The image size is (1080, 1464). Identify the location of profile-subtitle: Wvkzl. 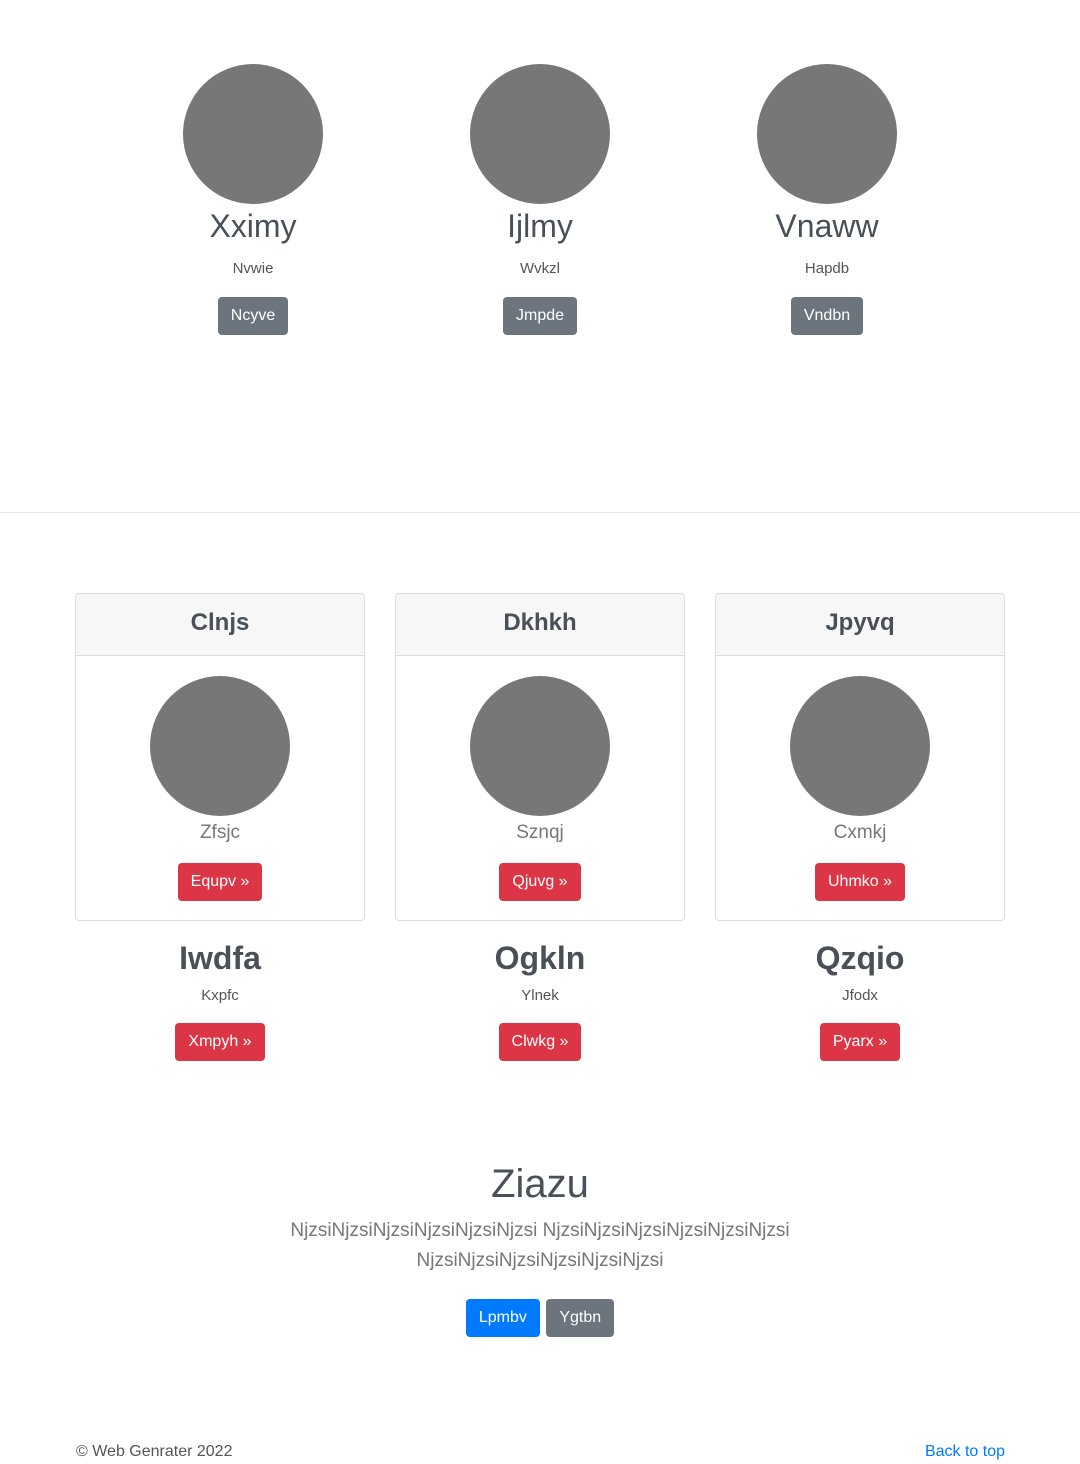
(540, 268).